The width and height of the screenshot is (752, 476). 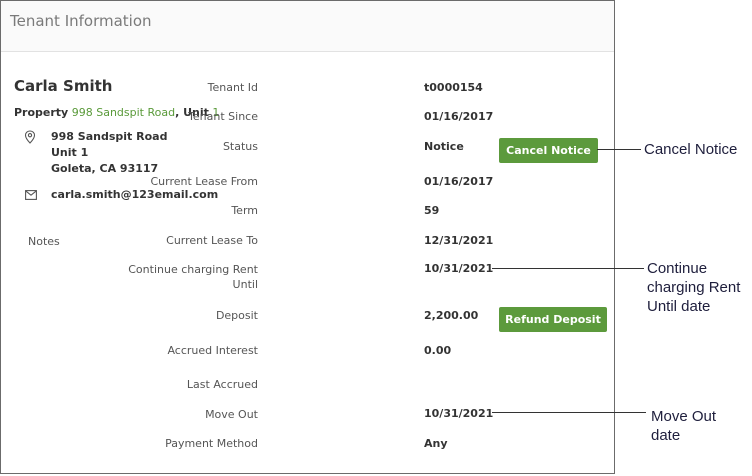 What do you see at coordinates (459, 181) in the screenshot?
I see `lease-from-value: 01/16/2017` at bounding box center [459, 181].